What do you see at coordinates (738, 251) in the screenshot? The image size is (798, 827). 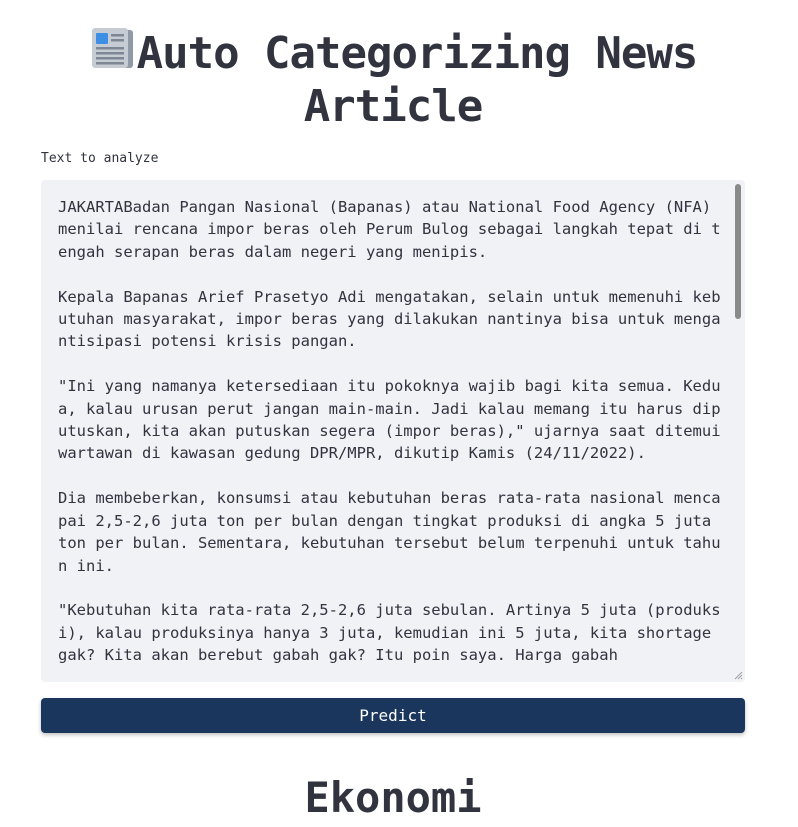 I see `textarea-scrollbar` at bounding box center [738, 251].